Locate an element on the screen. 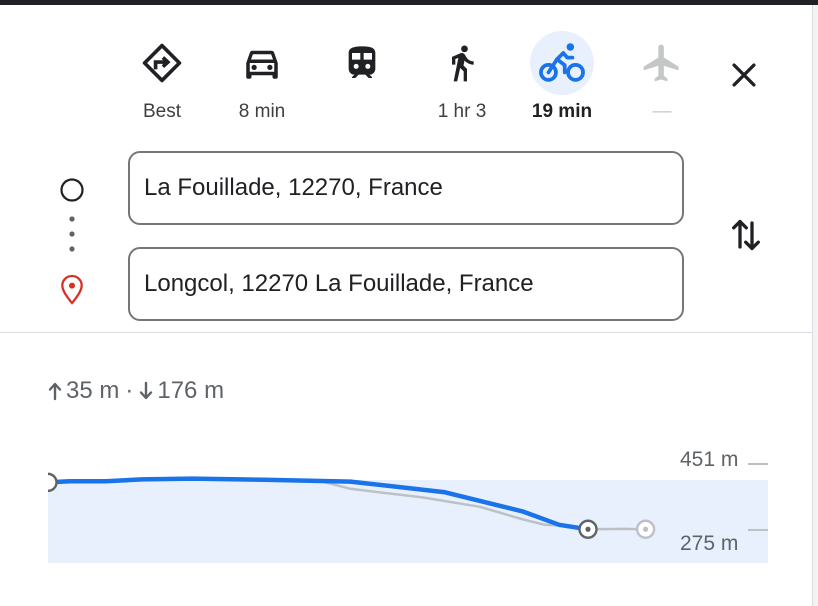 Image resolution: width=818 pixels, height=606 pixels. travel-mode-transit is located at coordinates (362, 81).